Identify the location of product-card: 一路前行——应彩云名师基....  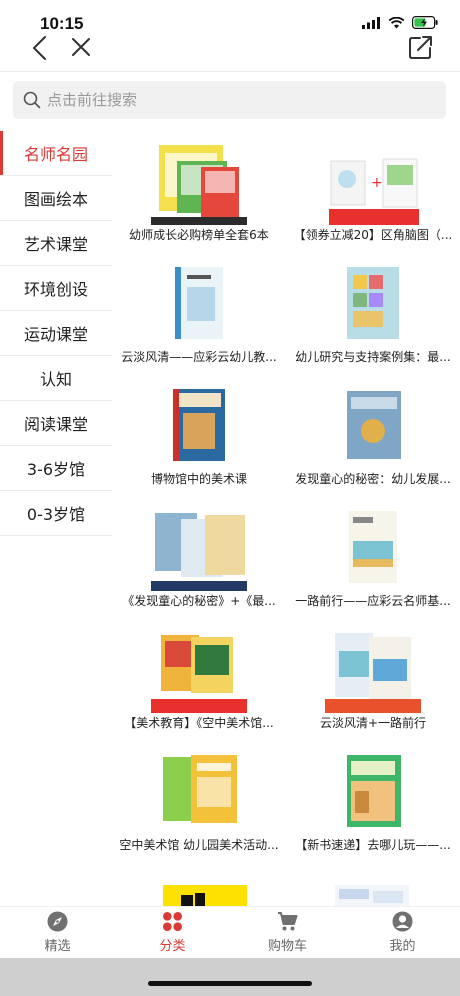
(373, 558).